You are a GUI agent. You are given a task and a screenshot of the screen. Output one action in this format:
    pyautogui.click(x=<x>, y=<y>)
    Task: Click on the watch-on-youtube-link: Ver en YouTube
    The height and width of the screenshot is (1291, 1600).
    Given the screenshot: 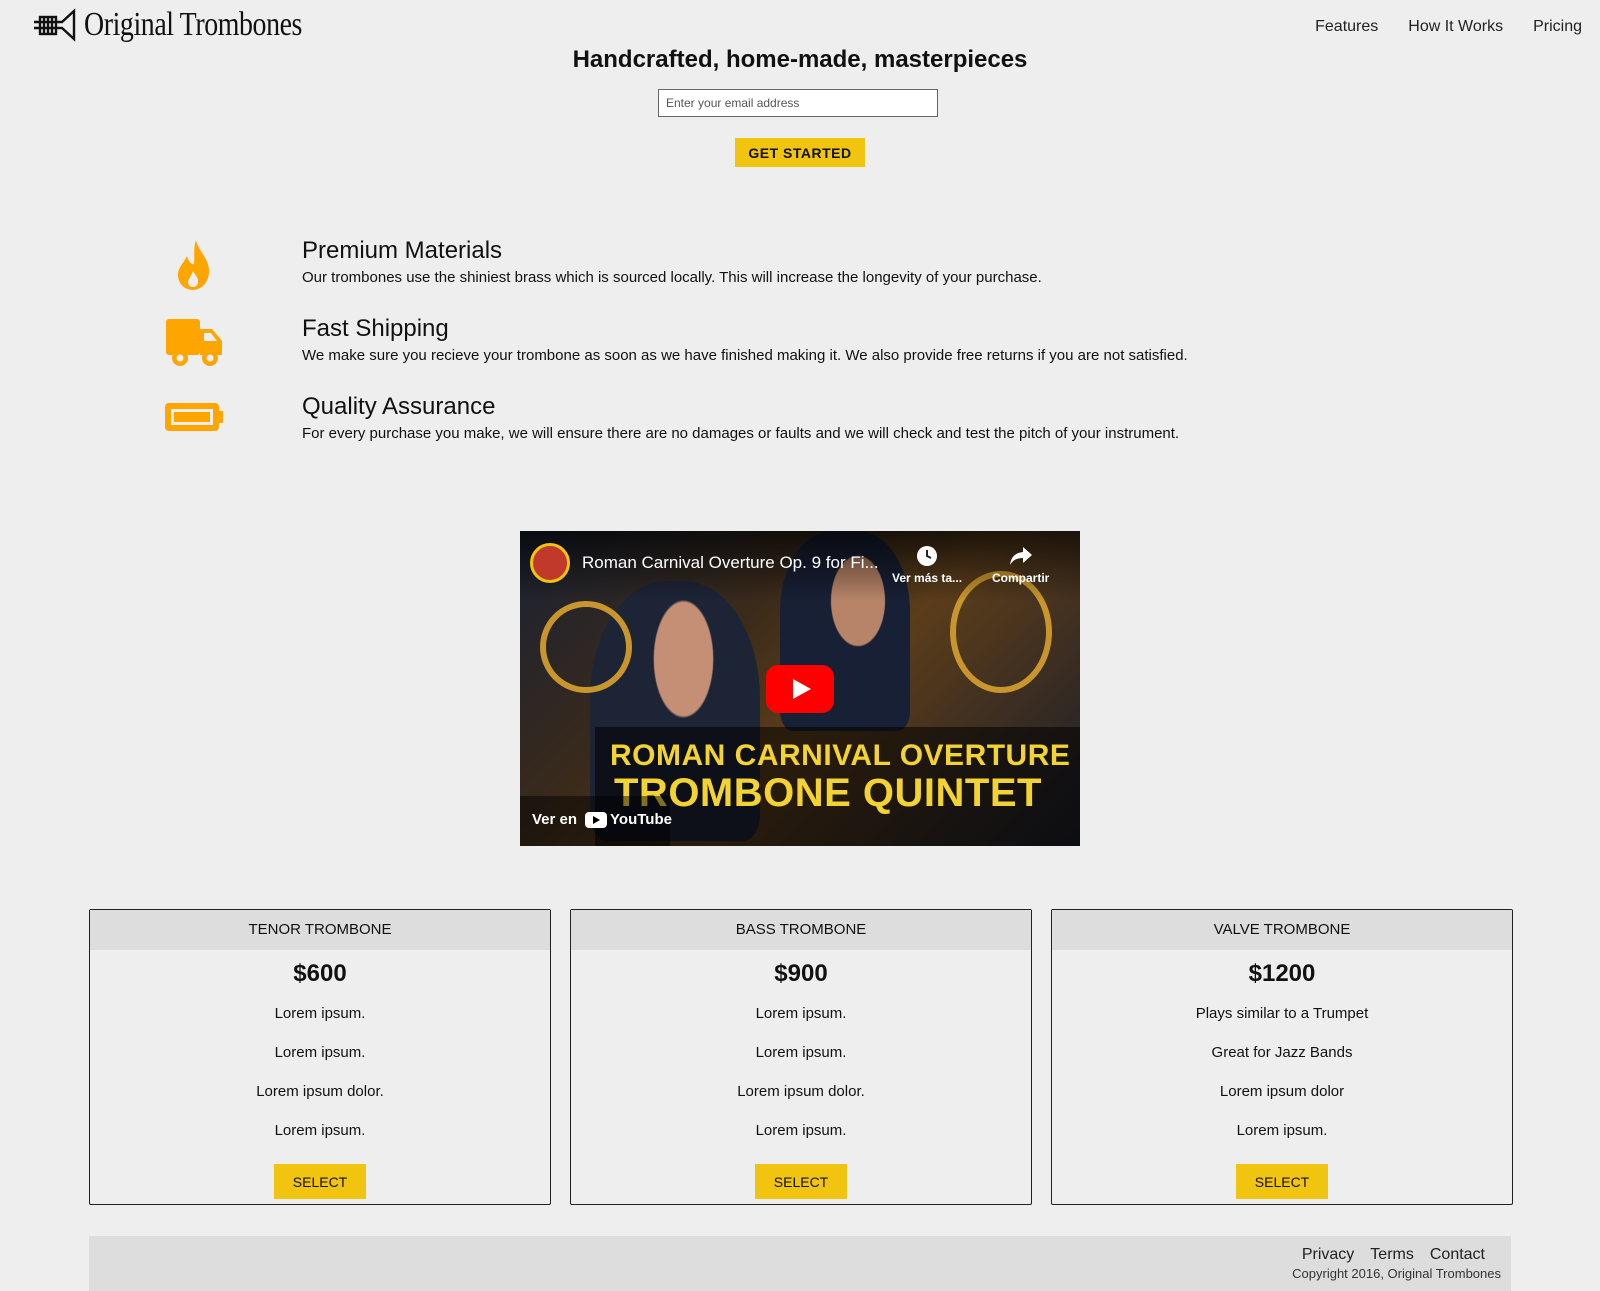 What is the action you would take?
    pyautogui.click(x=602, y=819)
    